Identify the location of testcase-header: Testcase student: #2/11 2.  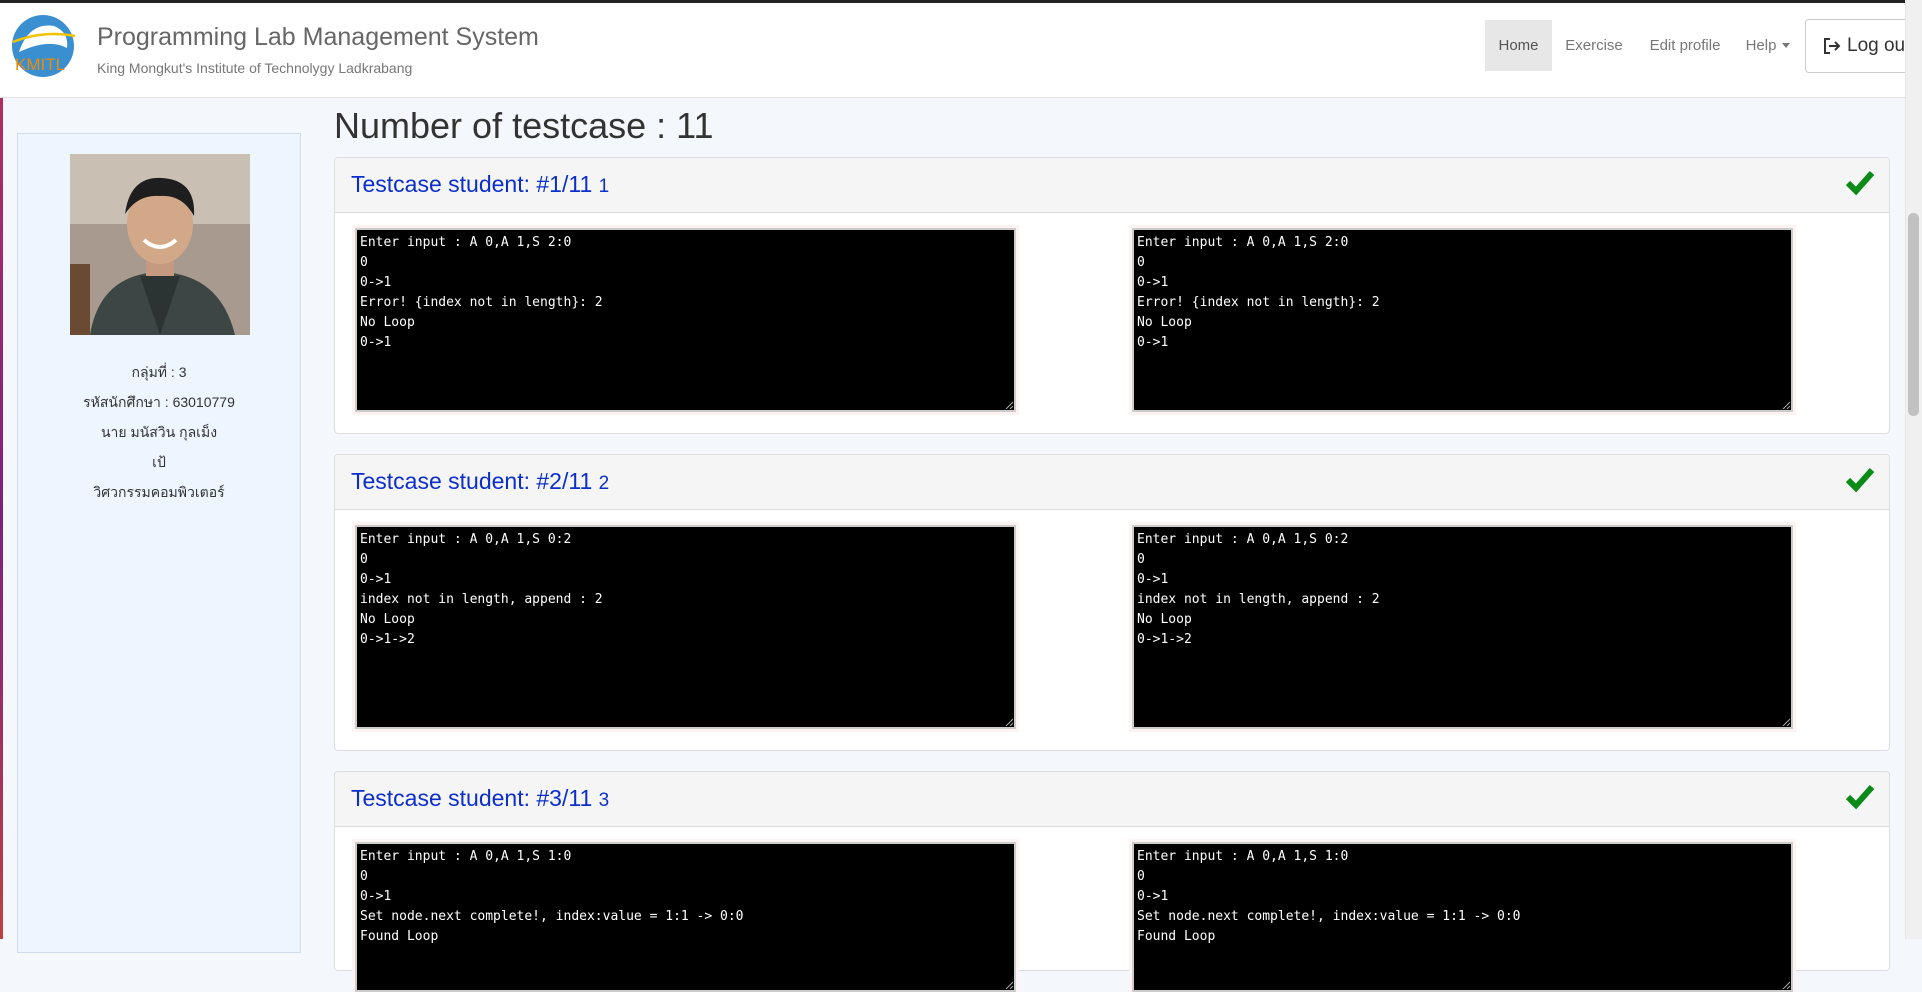
(1112, 482).